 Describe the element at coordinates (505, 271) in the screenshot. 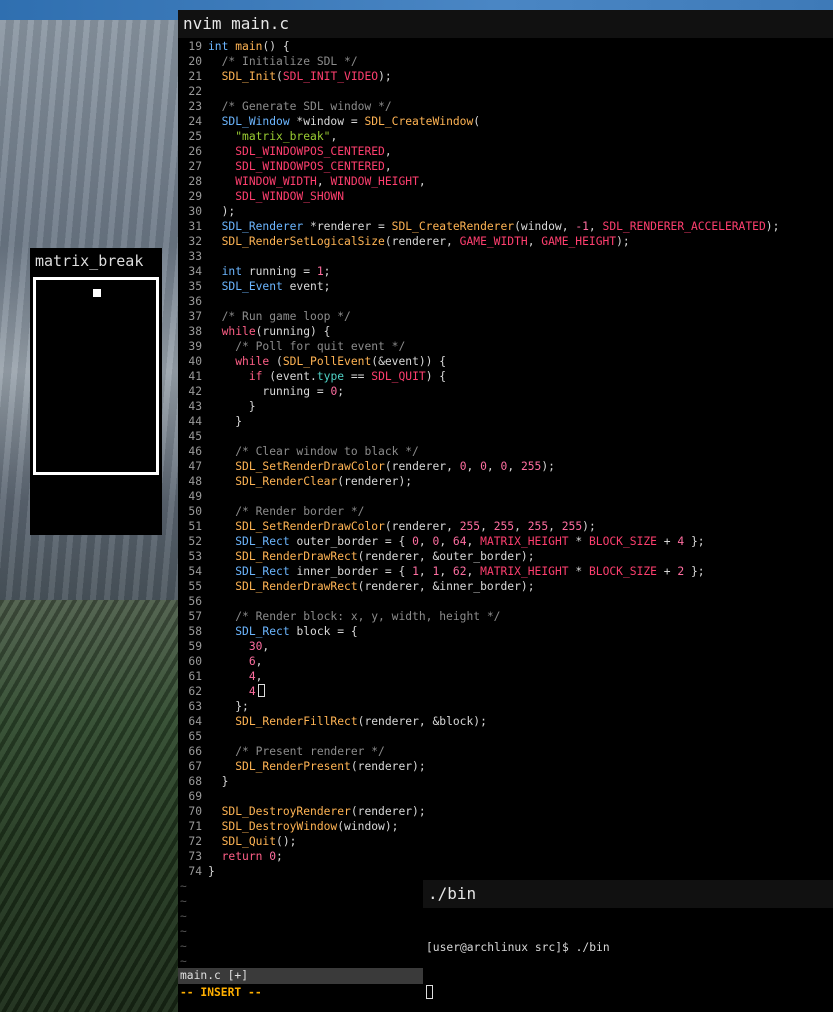

I see `code-line: 34 int running = 1;` at that location.